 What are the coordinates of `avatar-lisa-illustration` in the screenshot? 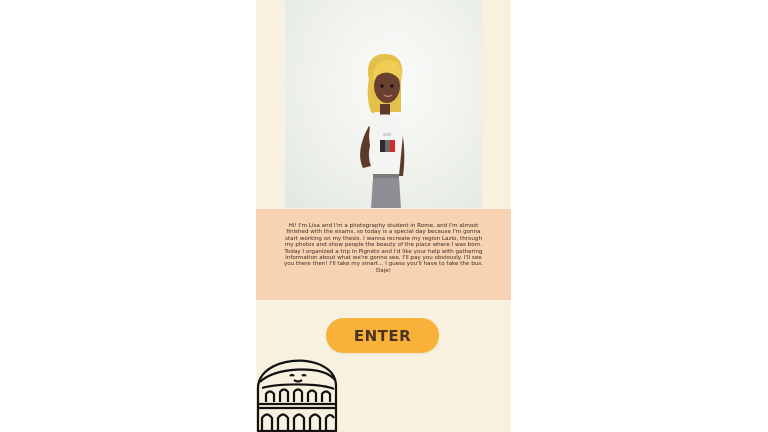 It's located at (382, 131).